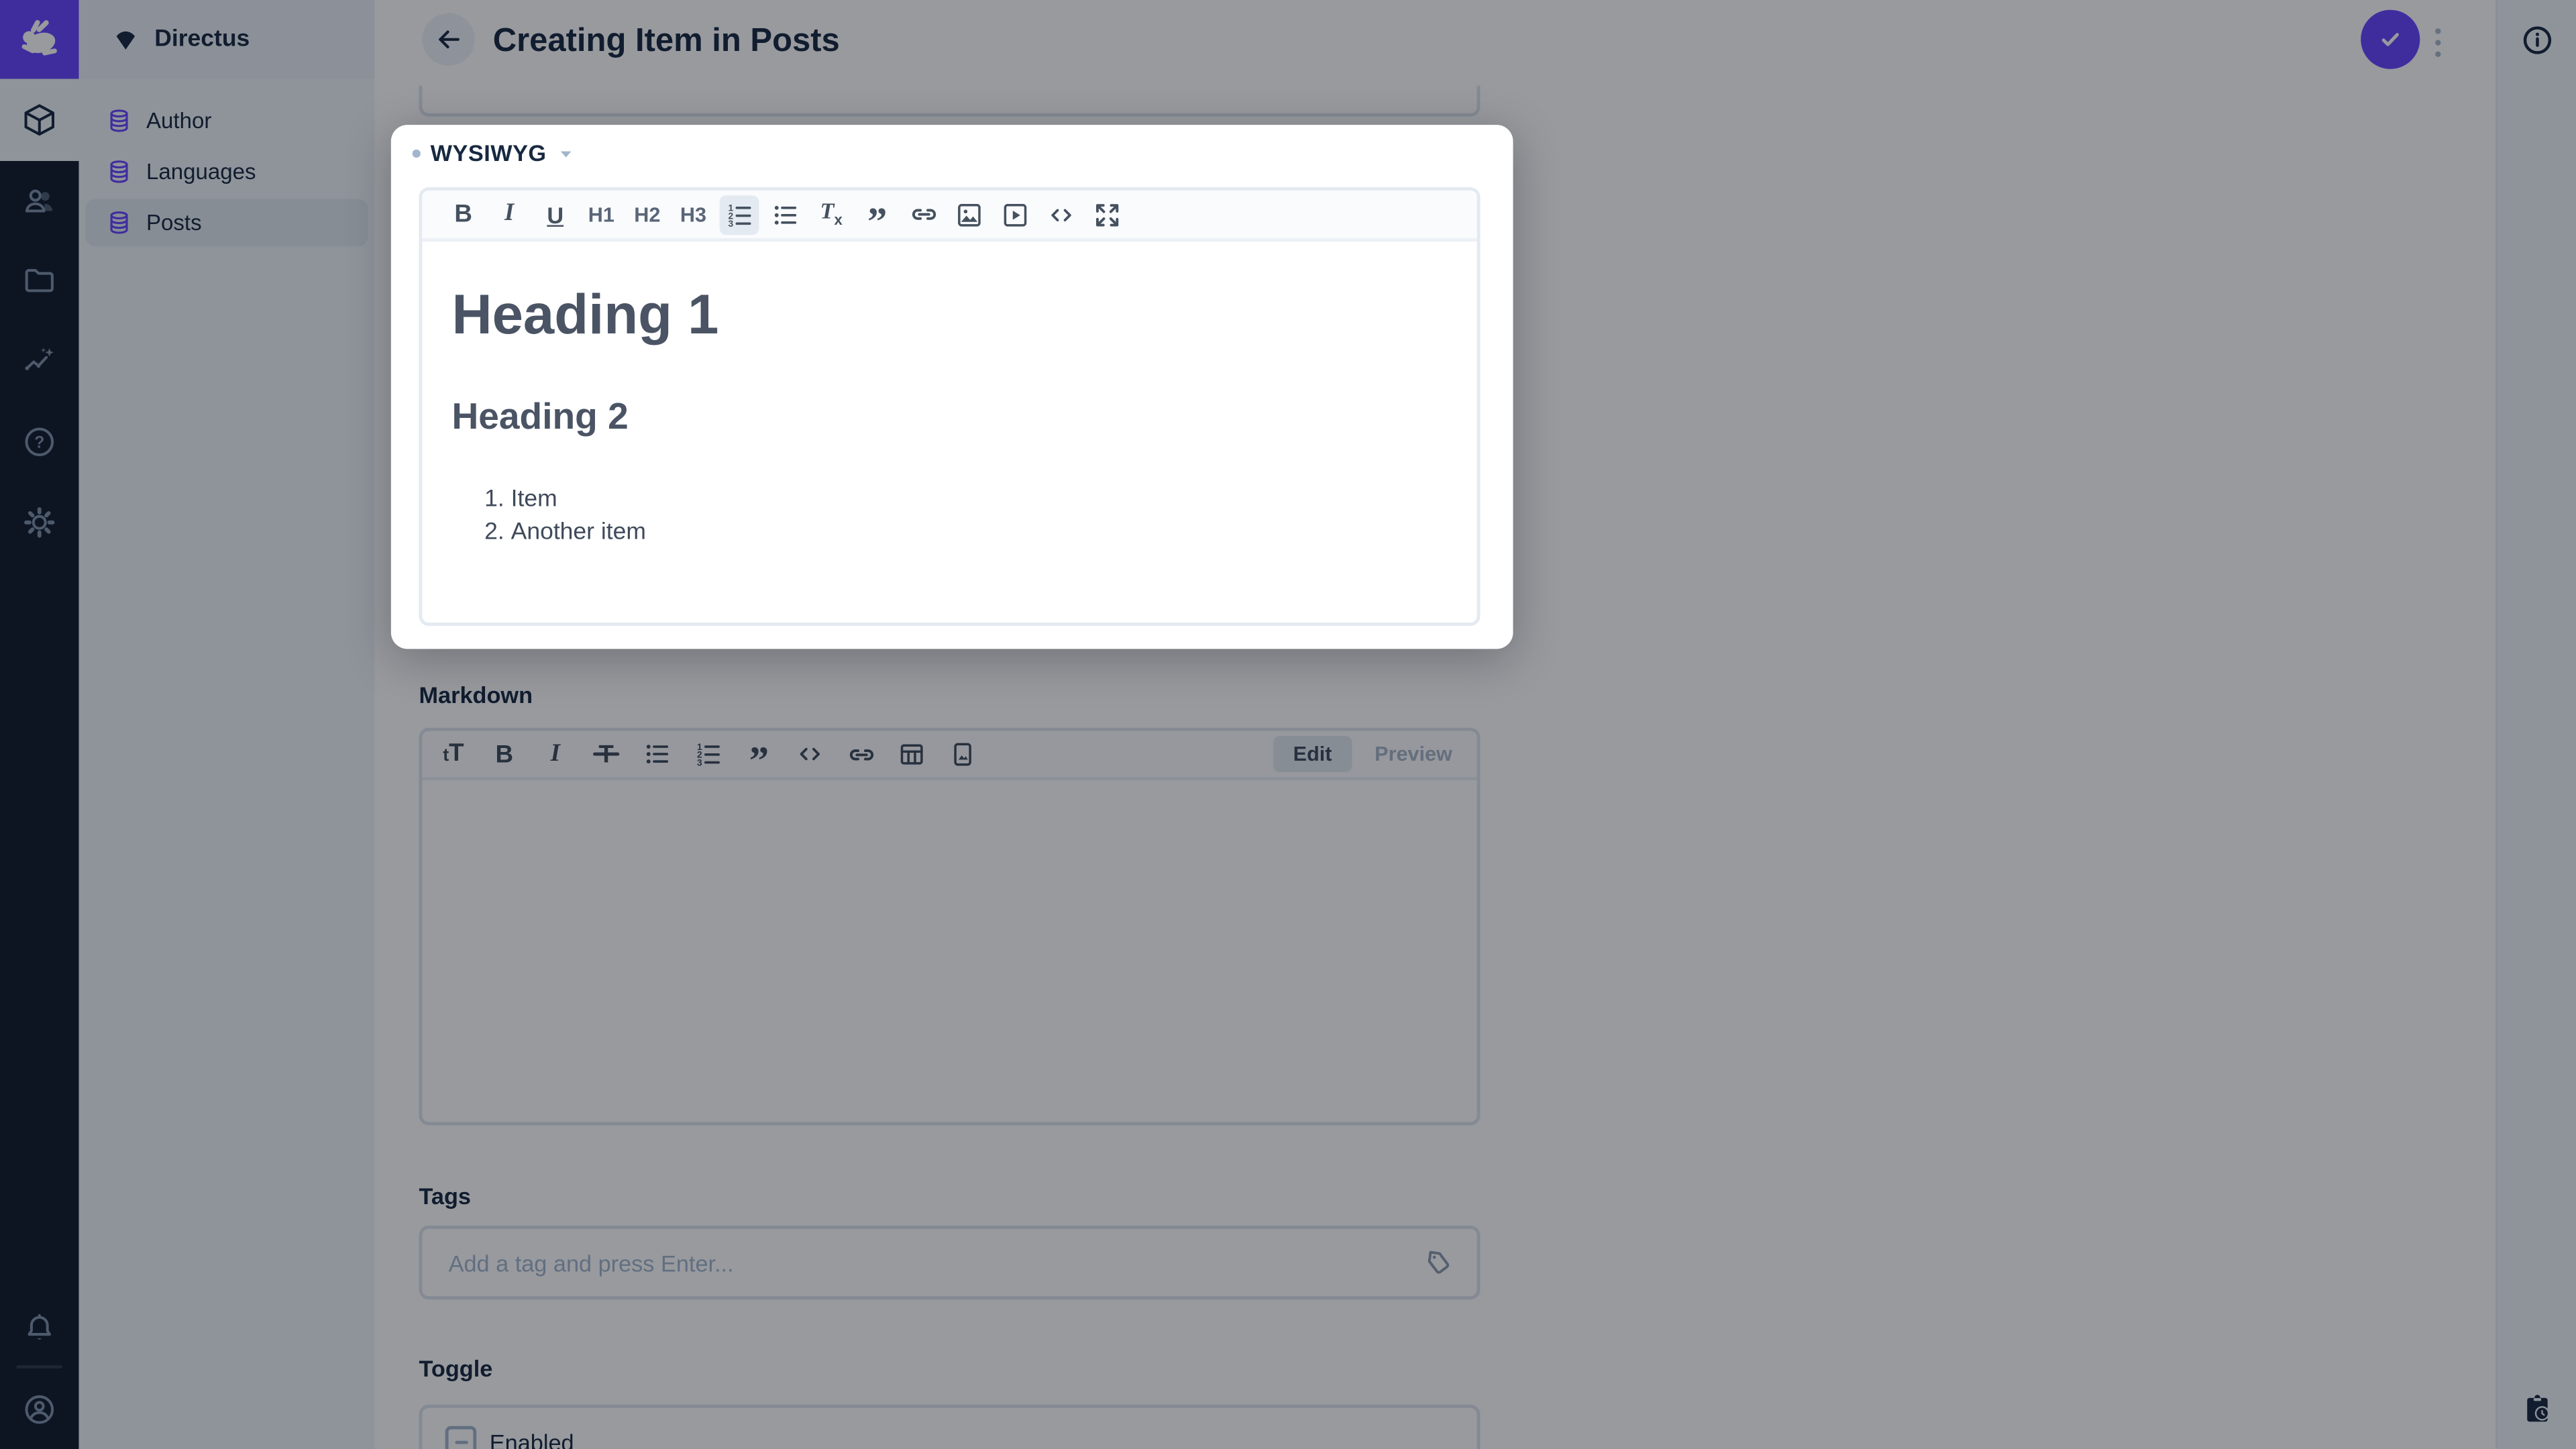 This screenshot has height=1449, width=2576. I want to click on ordered-list-icon: 123, so click(740, 215).